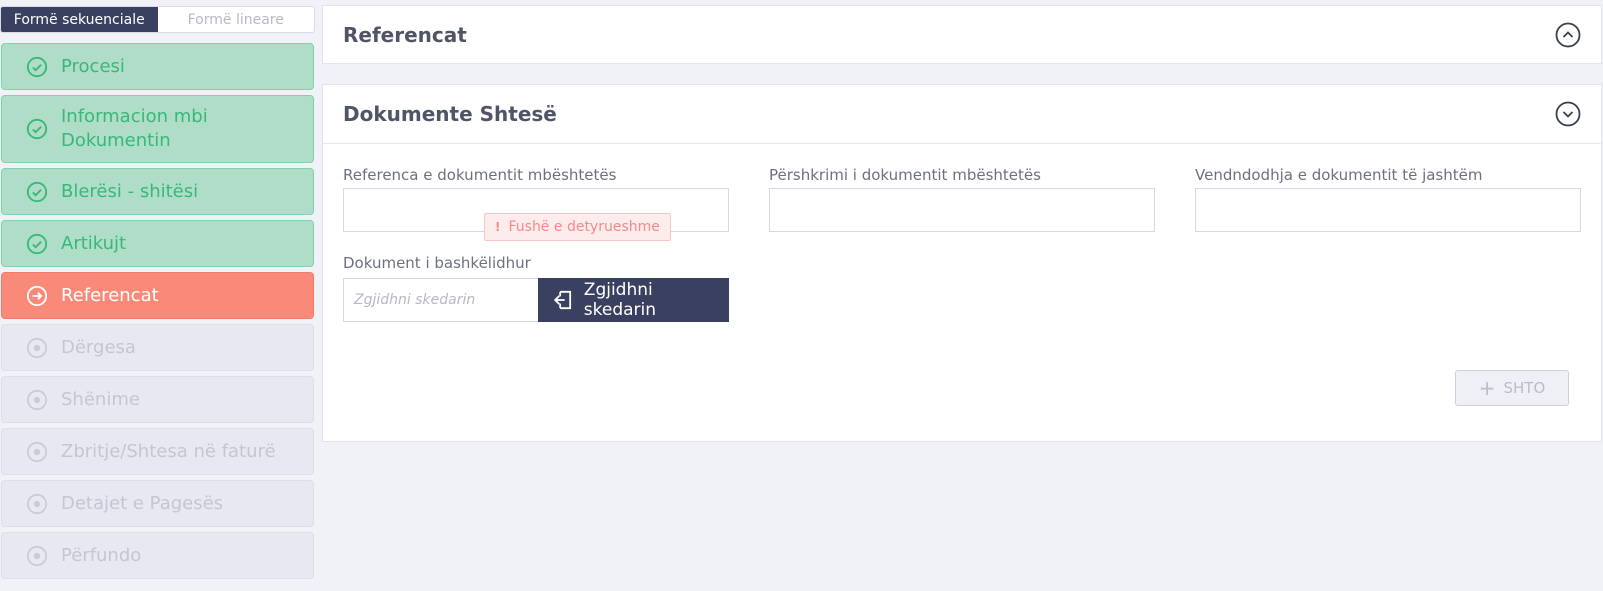 The height and width of the screenshot is (591, 1603). What do you see at coordinates (480, 175) in the screenshot?
I see `reference-label: Referenca e dokumentit mbështetës` at bounding box center [480, 175].